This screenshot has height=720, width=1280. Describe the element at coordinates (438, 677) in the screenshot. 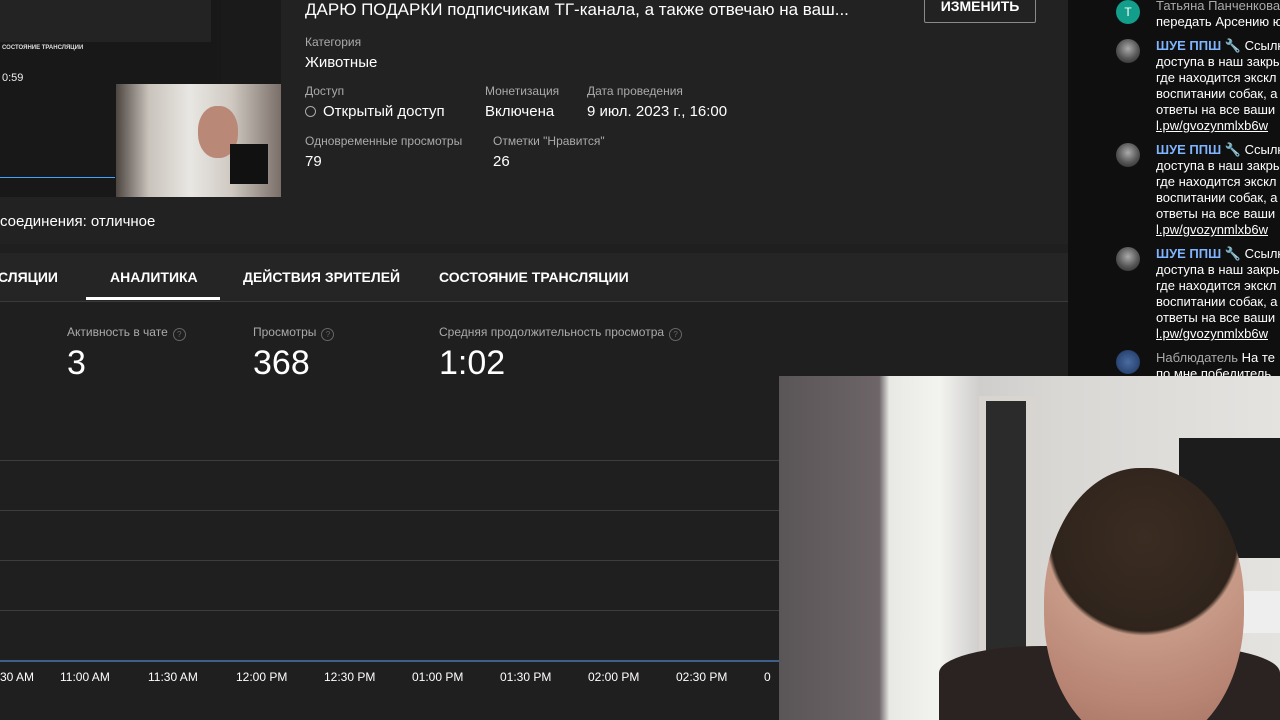

I see `chart-x-tick-label: 01:00 PM` at that location.